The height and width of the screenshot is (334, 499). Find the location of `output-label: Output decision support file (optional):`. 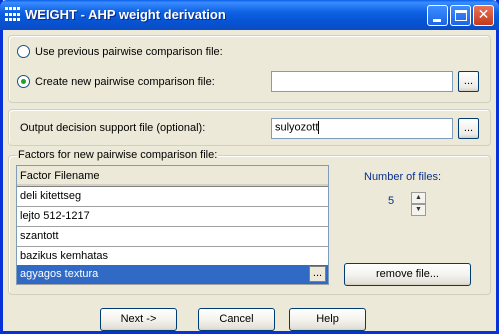

output-label: Output decision support file (optional): is located at coordinates (113, 128).